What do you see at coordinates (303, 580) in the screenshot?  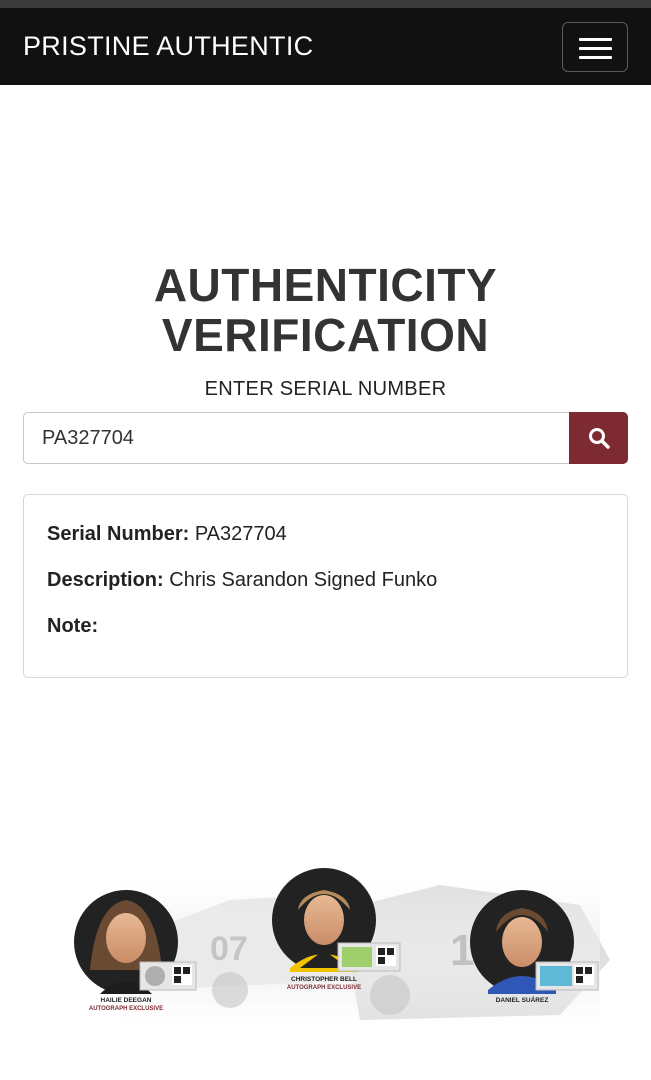 I see `description-value: Chris Sarandon Signed Funko` at bounding box center [303, 580].